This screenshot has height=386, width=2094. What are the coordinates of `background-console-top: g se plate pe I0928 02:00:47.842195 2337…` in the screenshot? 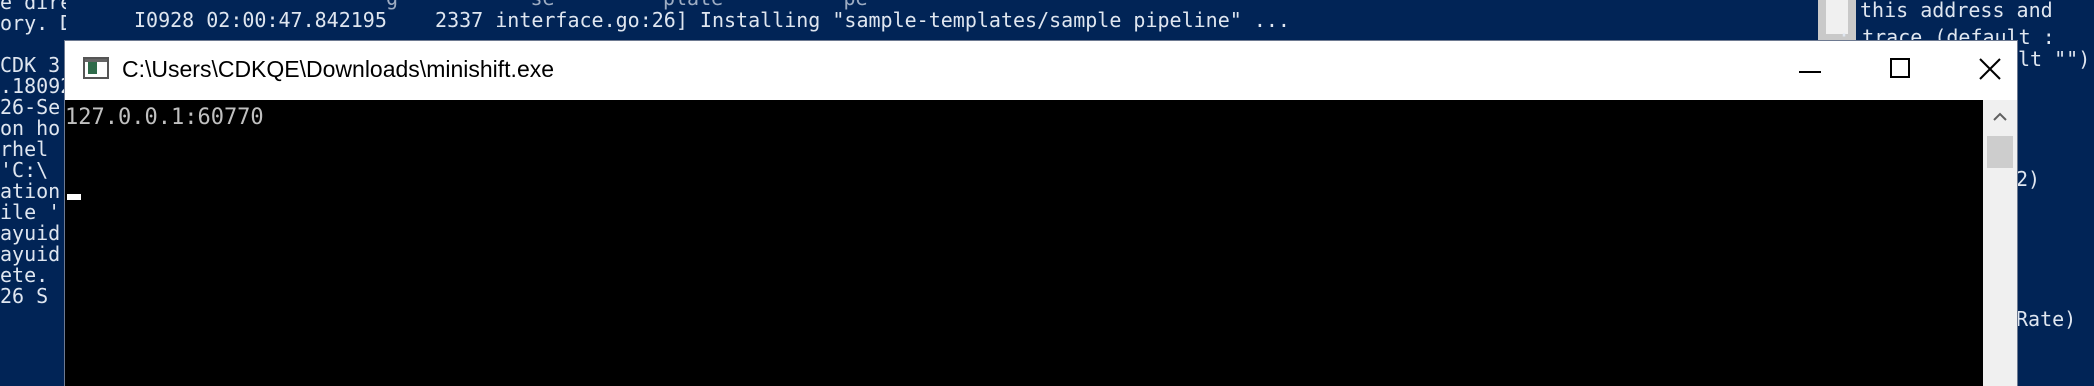 It's located at (941, 20).